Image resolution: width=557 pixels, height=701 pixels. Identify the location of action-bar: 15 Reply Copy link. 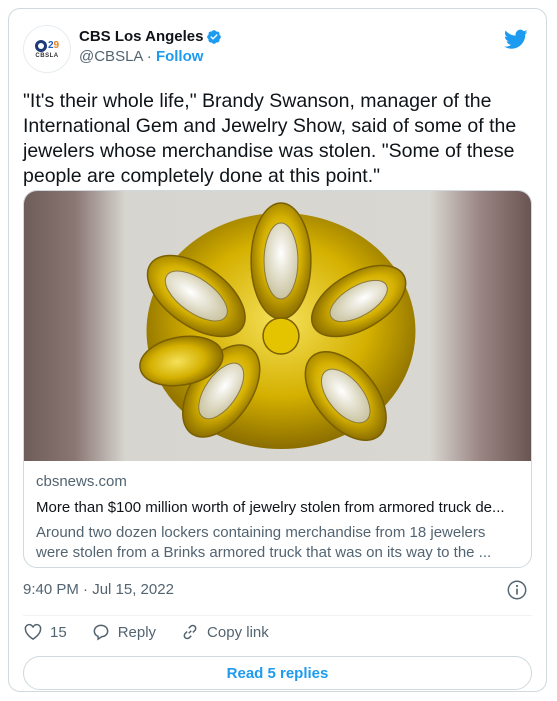
(158, 632).